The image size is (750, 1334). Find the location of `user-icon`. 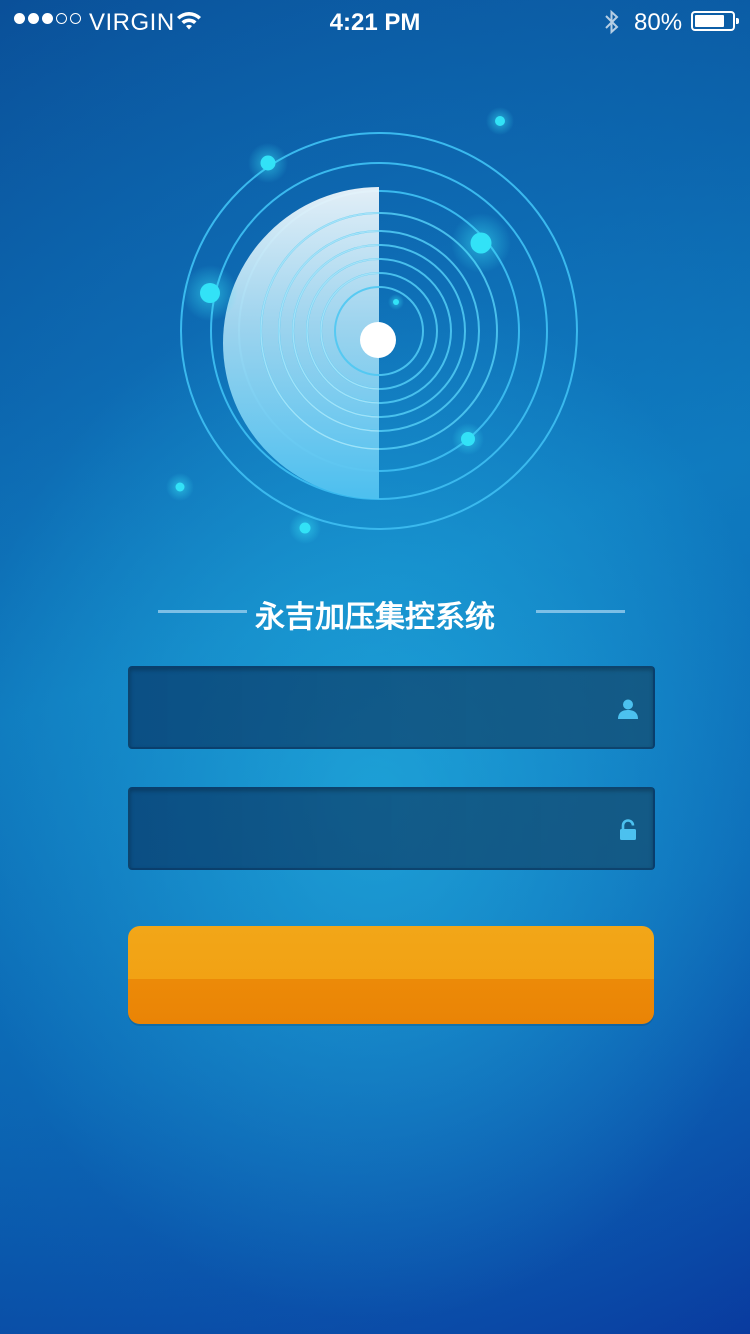

user-icon is located at coordinates (628, 709).